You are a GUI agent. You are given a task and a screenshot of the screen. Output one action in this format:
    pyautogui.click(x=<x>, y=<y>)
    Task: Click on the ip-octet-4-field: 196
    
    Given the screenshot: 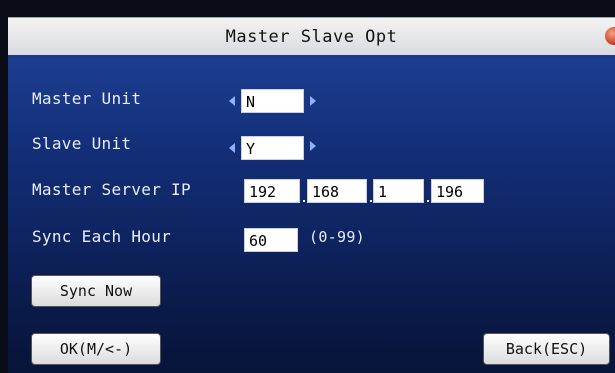 What is the action you would take?
    pyautogui.click(x=457, y=191)
    